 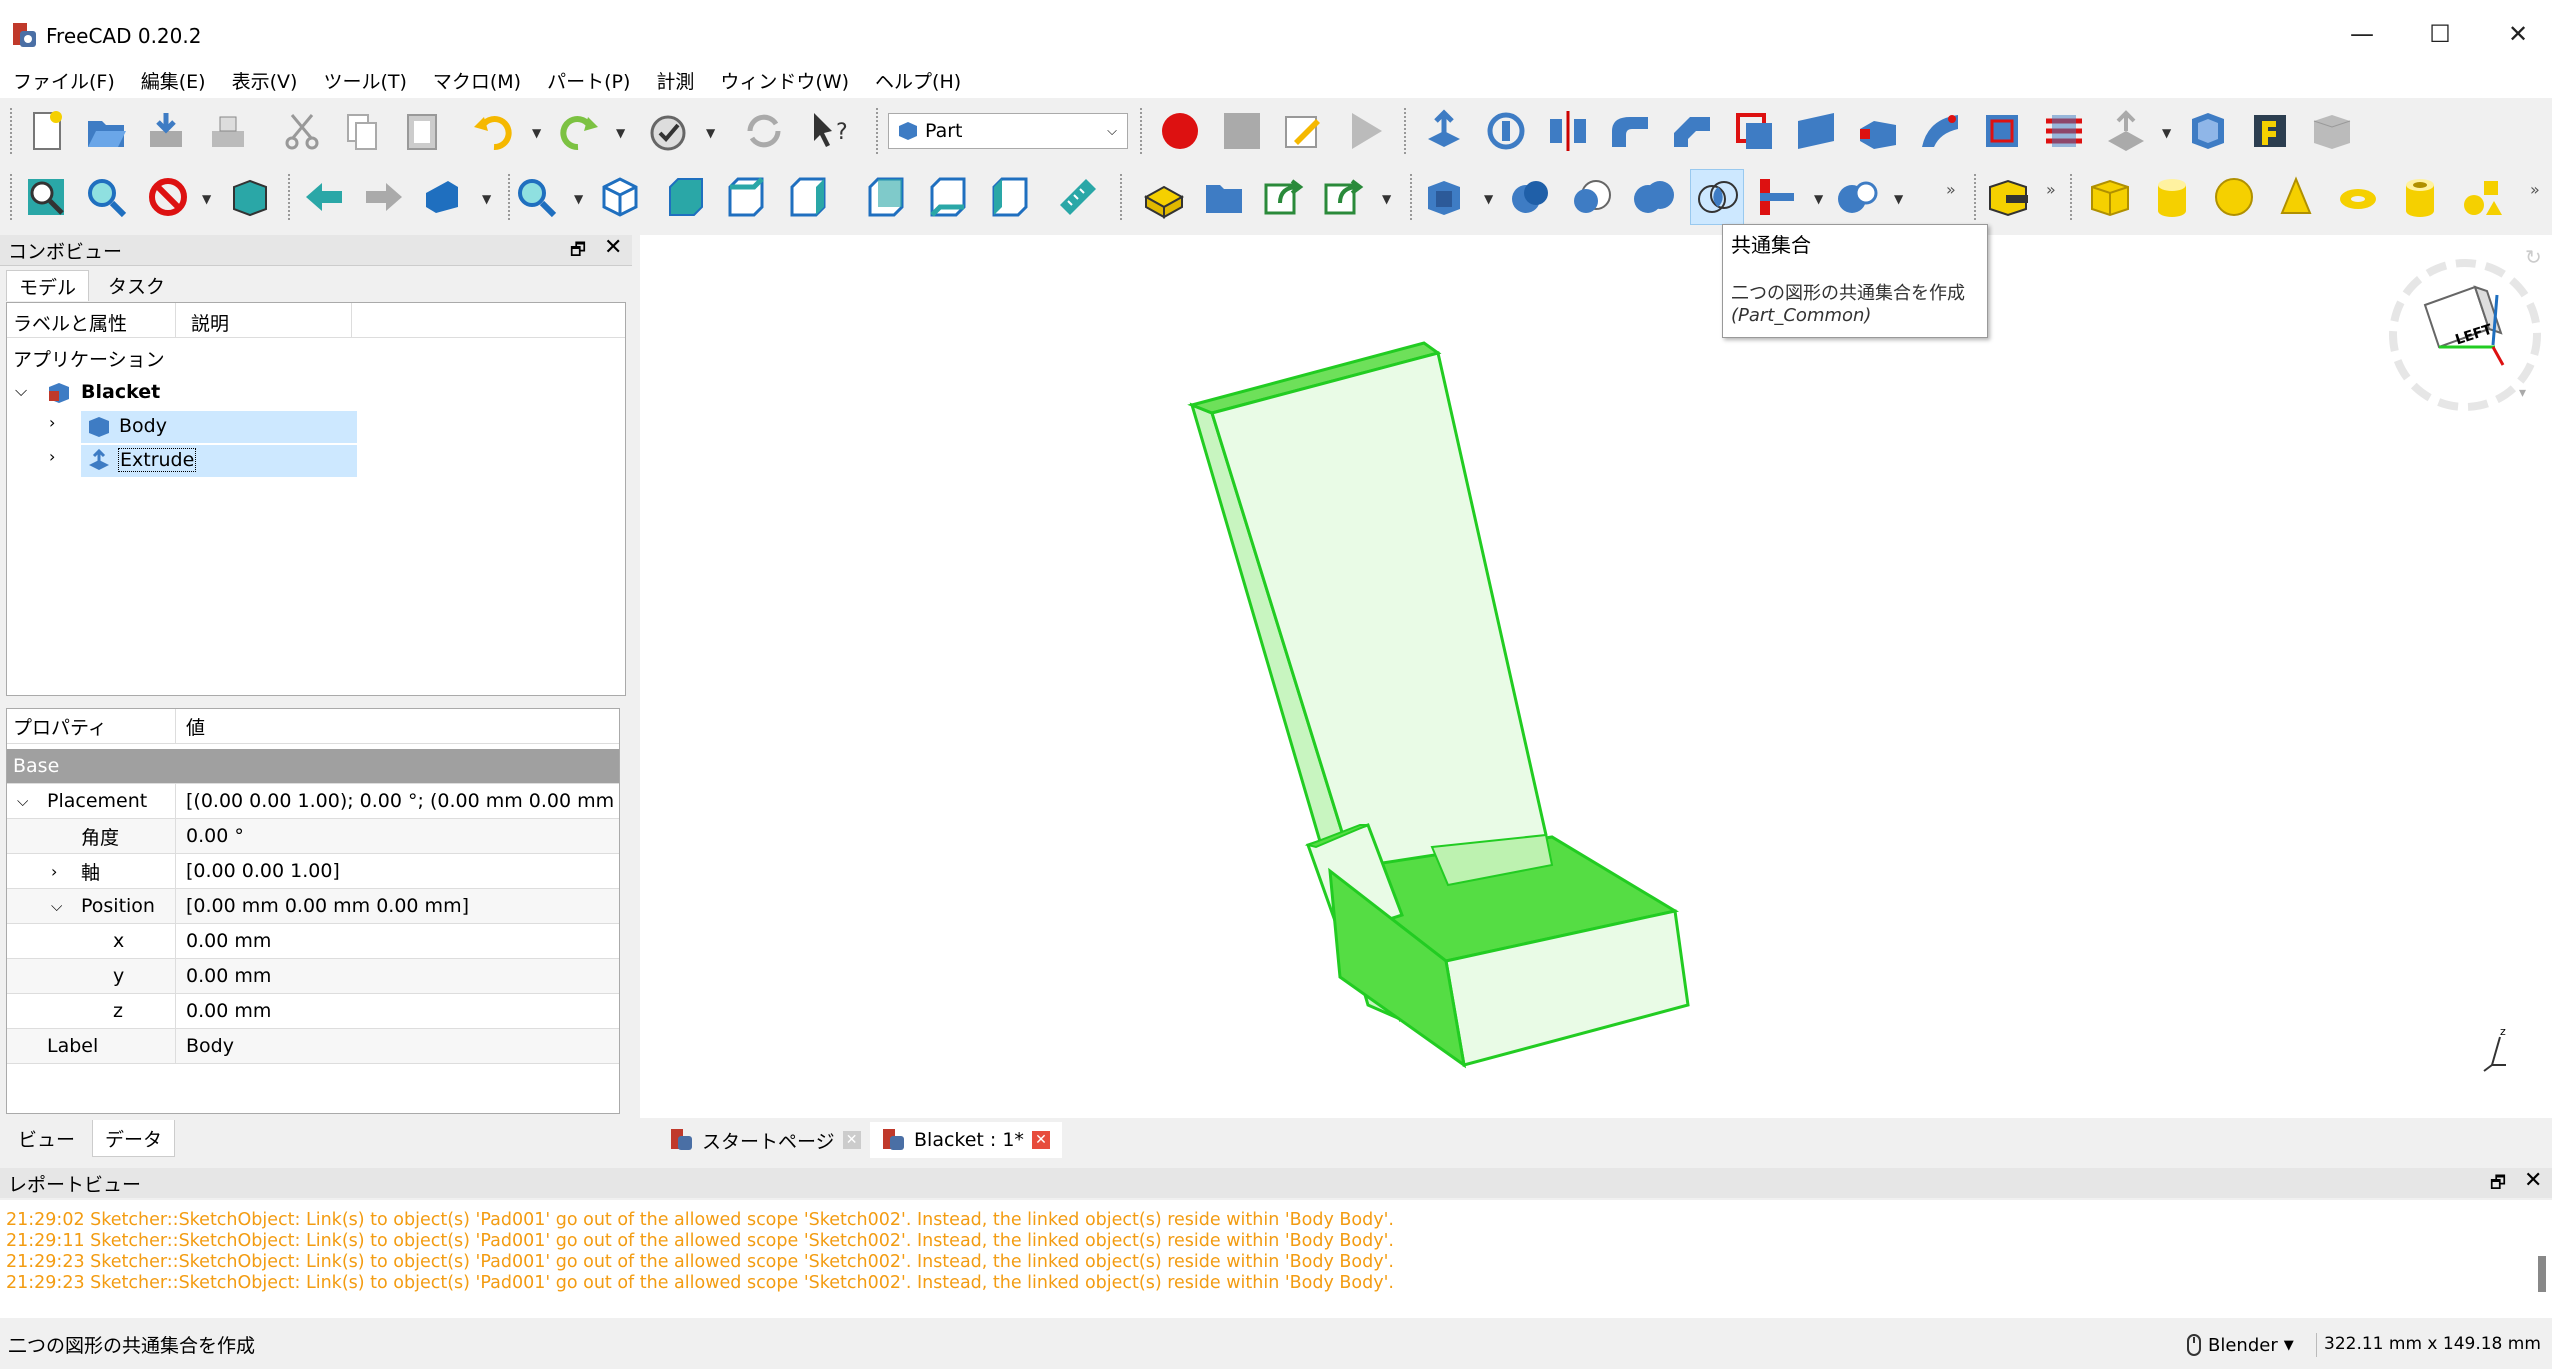 I want to click on property-value: [0.00 0.00 1.00], so click(x=397, y=871).